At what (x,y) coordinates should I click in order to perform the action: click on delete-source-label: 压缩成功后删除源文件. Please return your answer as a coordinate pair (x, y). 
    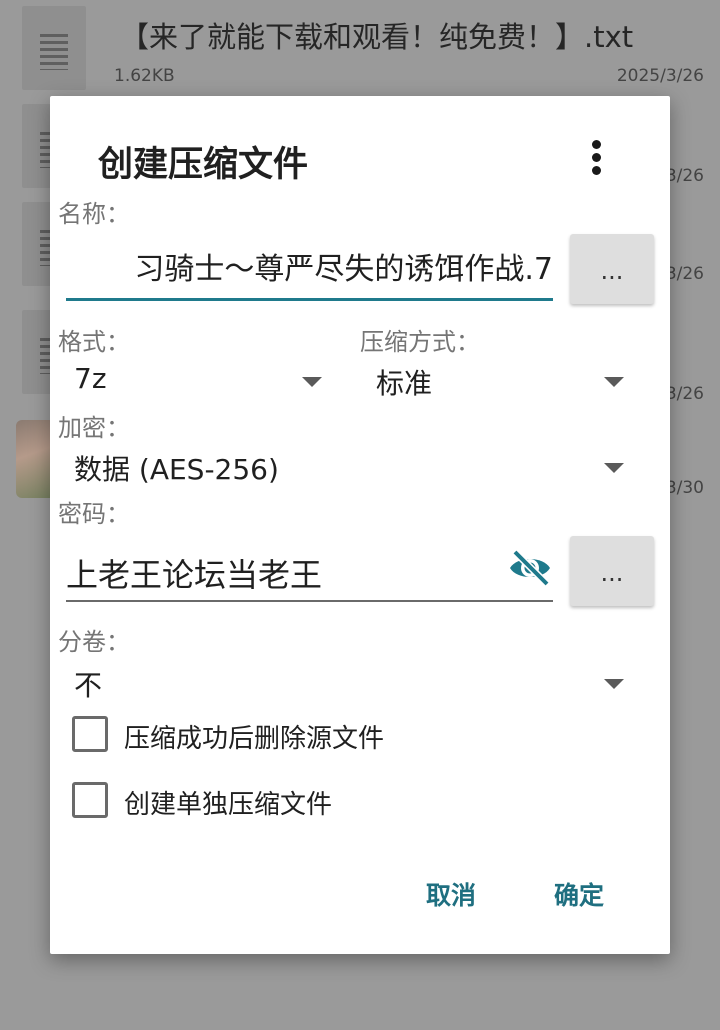
    Looking at the image, I should click on (254, 739).